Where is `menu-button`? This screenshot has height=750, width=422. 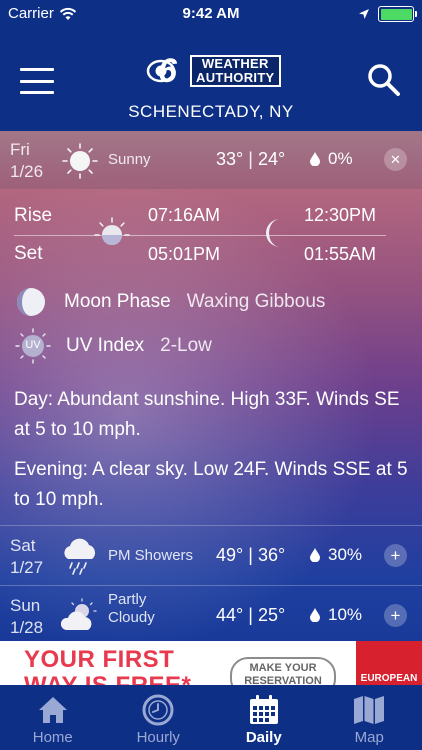
menu-button is located at coordinates (37, 81).